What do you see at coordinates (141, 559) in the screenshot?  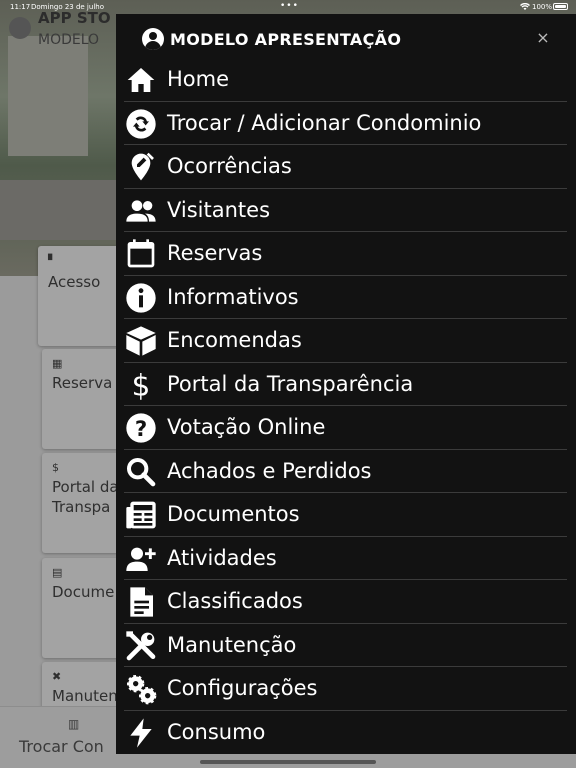 I see `add-person-icon` at bounding box center [141, 559].